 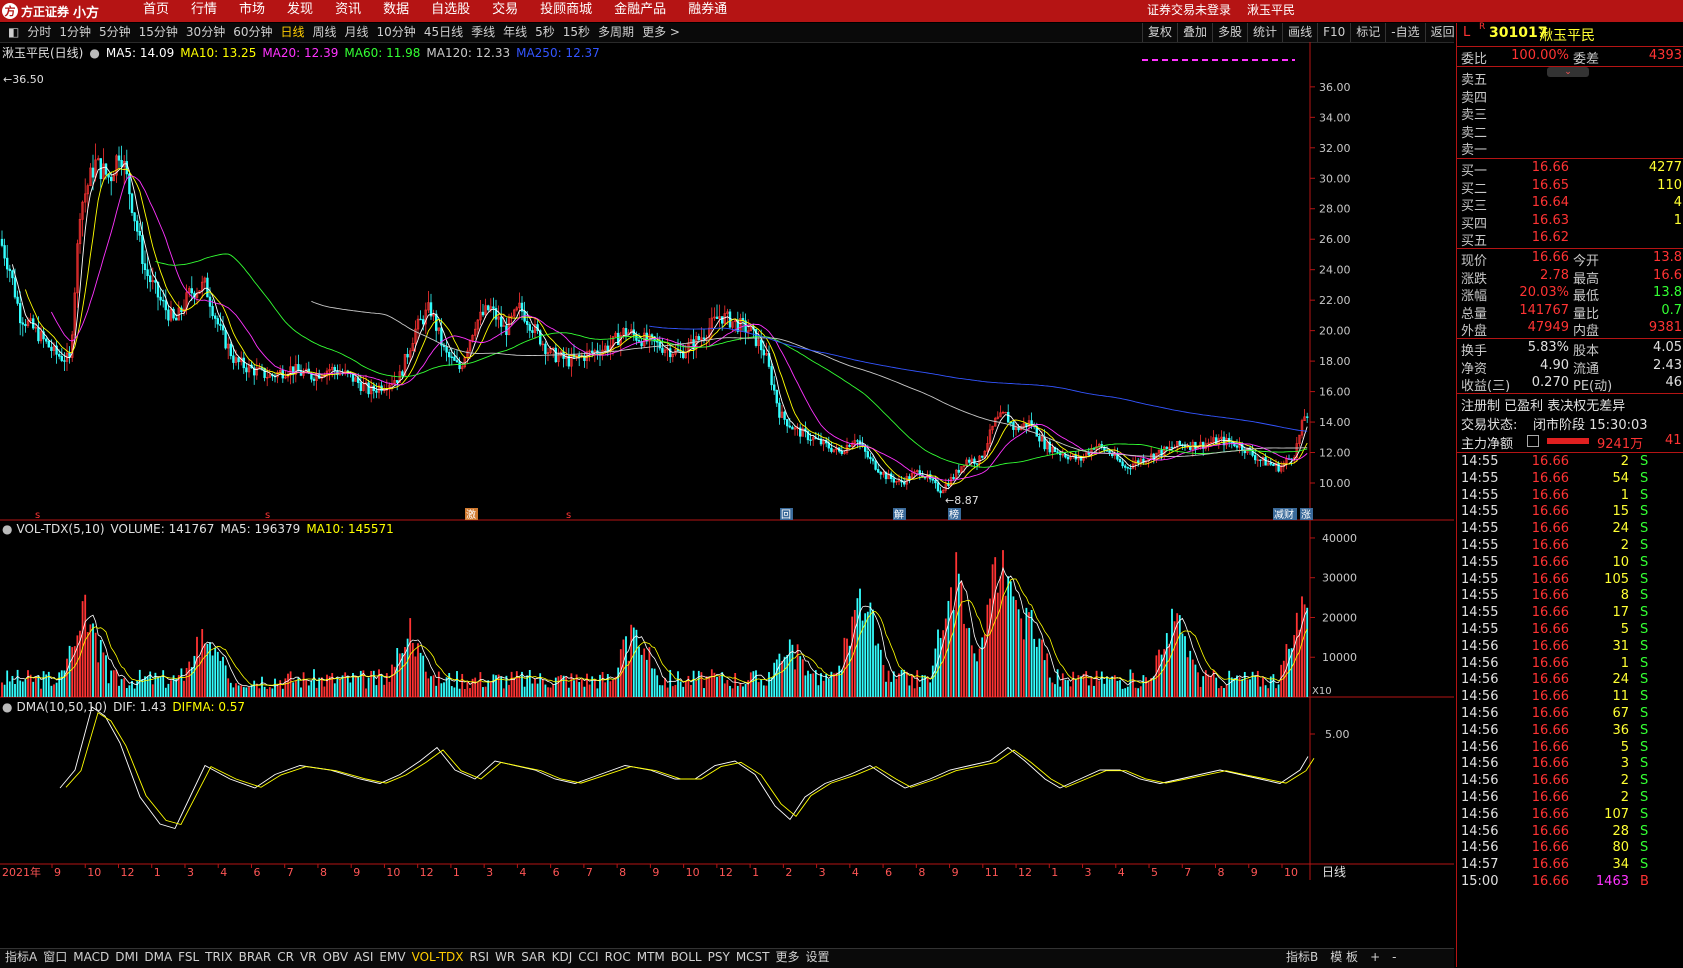 I want to click on tick-price: 16.66, so click(x=1550, y=461).